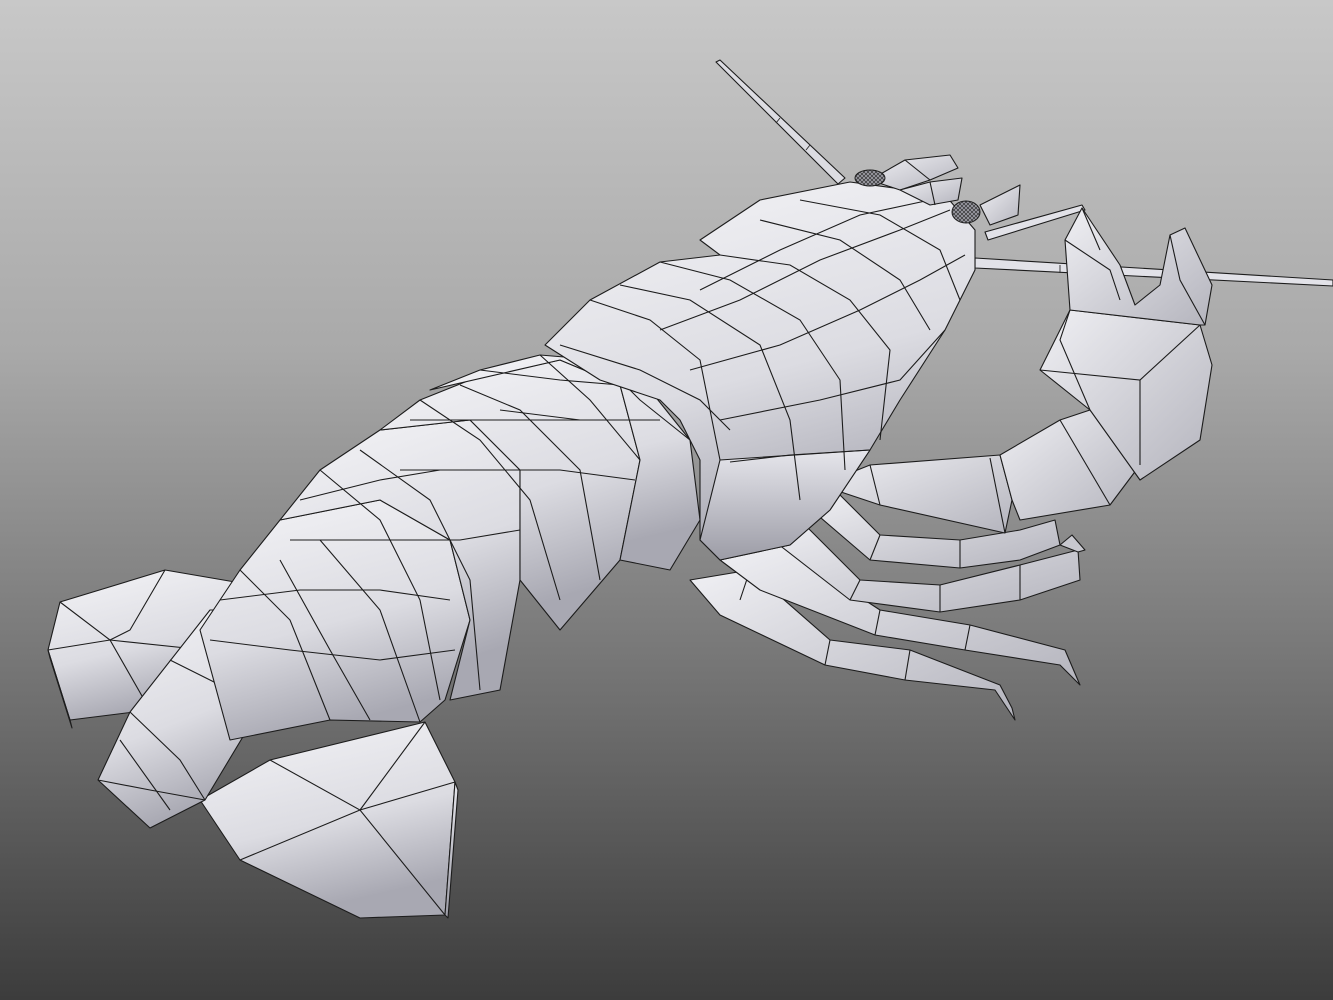 The height and width of the screenshot is (1000, 1333). I want to click on left-antenna, so click(780, 122).